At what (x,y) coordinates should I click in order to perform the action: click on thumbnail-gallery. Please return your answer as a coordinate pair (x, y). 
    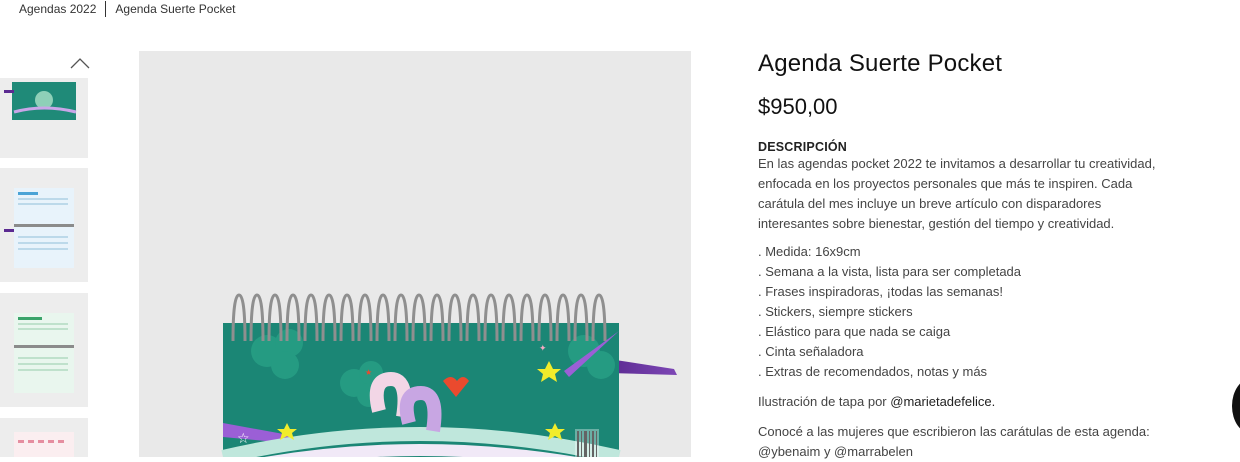
    Looking at the image, I should click on (80, 63).